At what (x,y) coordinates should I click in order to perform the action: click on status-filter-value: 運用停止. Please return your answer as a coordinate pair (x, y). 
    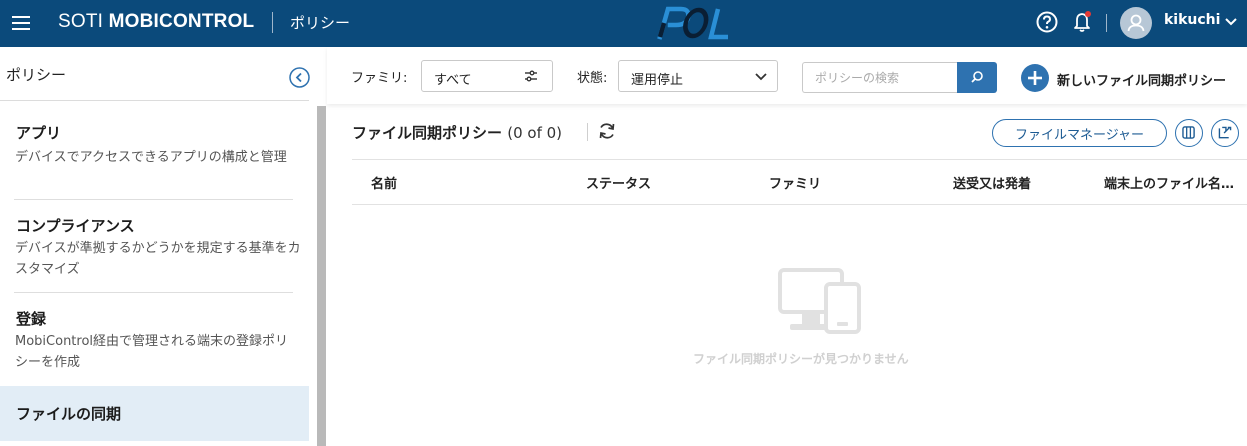
    Looking at the image, I should click on (657, 80).